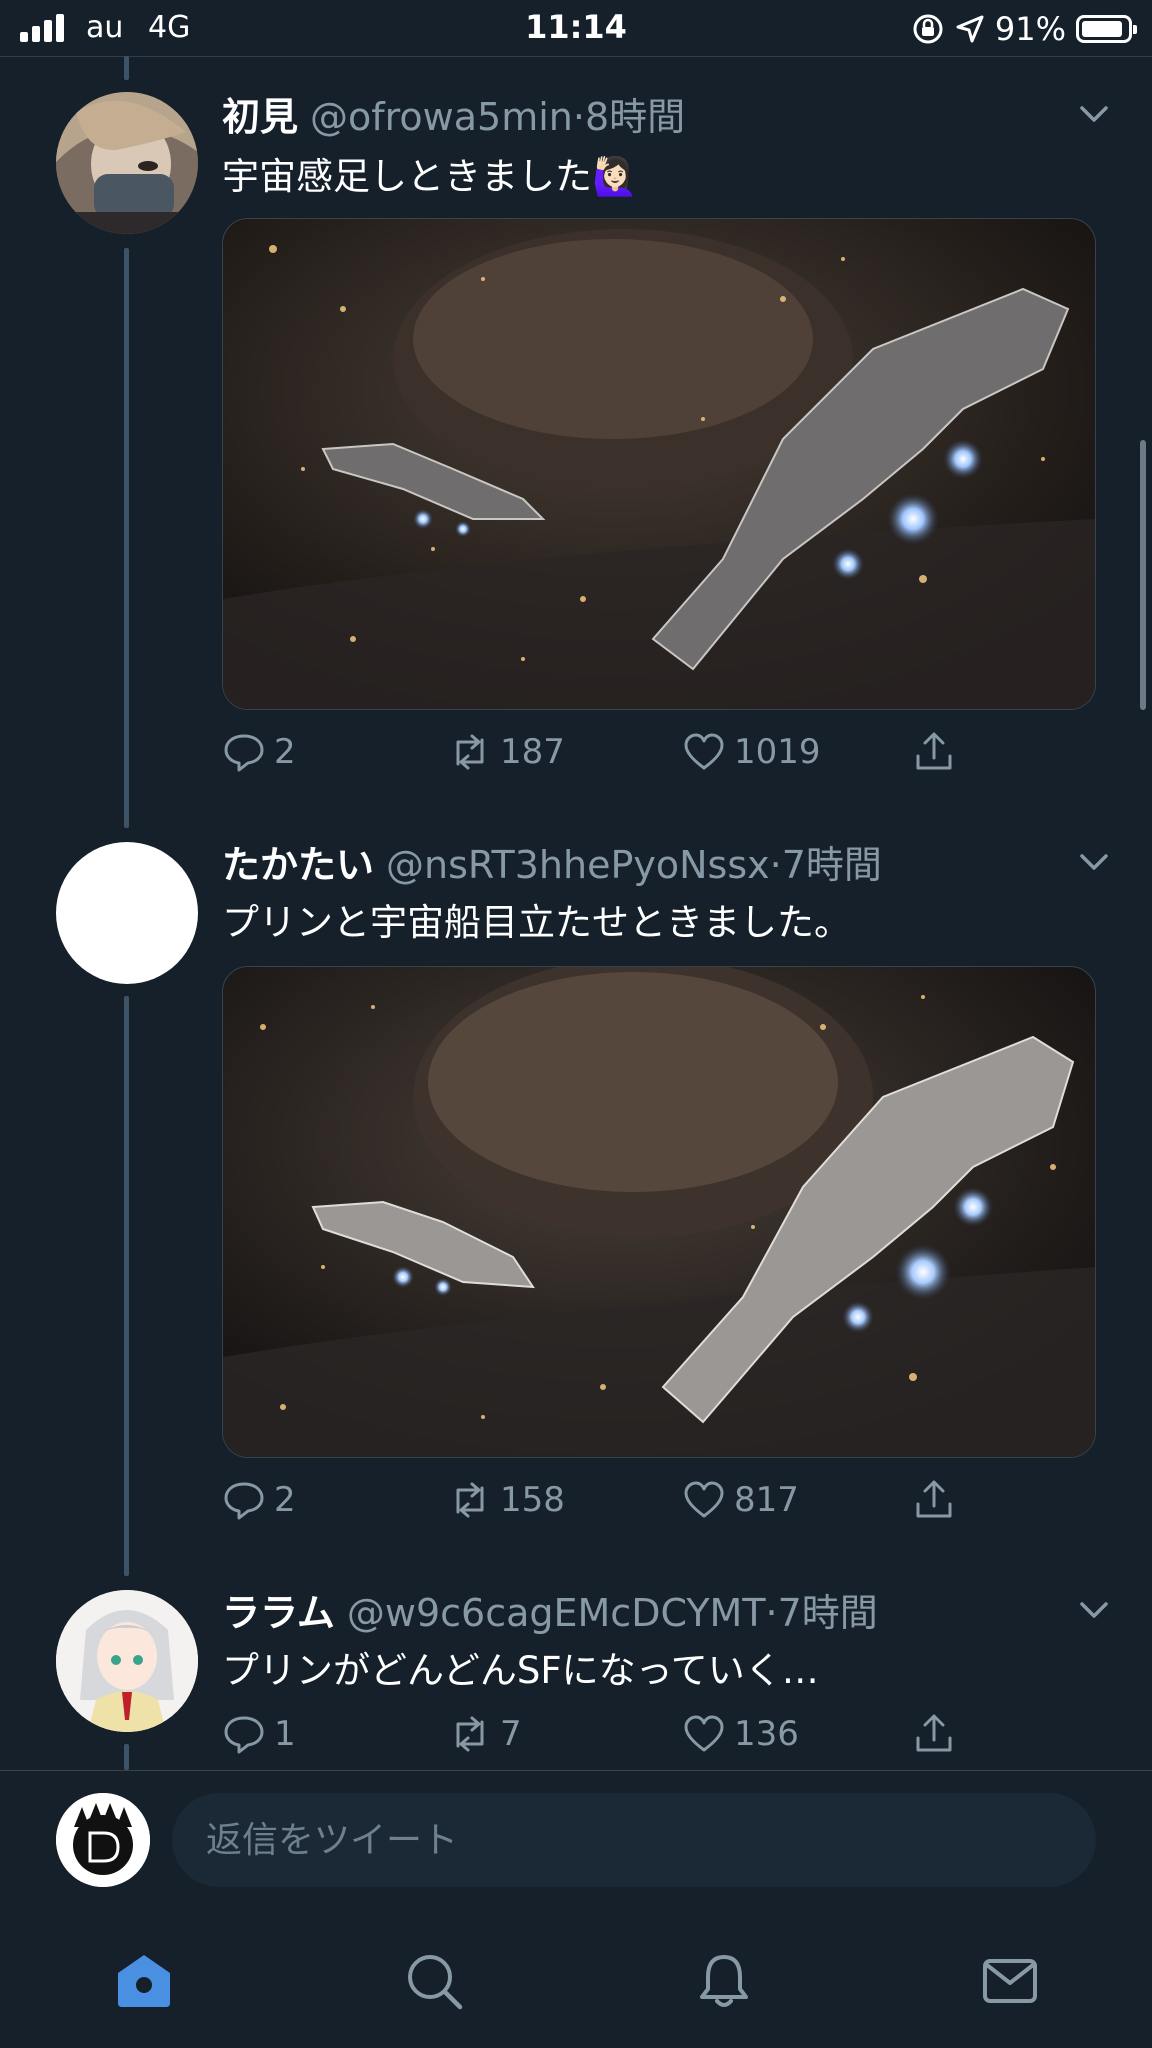 The width and height of the screenshot is (1152, 2048). What do you see at coordinates (278, 1613) in the screenshot?
I see `display-name: ララム` at bounding box center [278, 1613].